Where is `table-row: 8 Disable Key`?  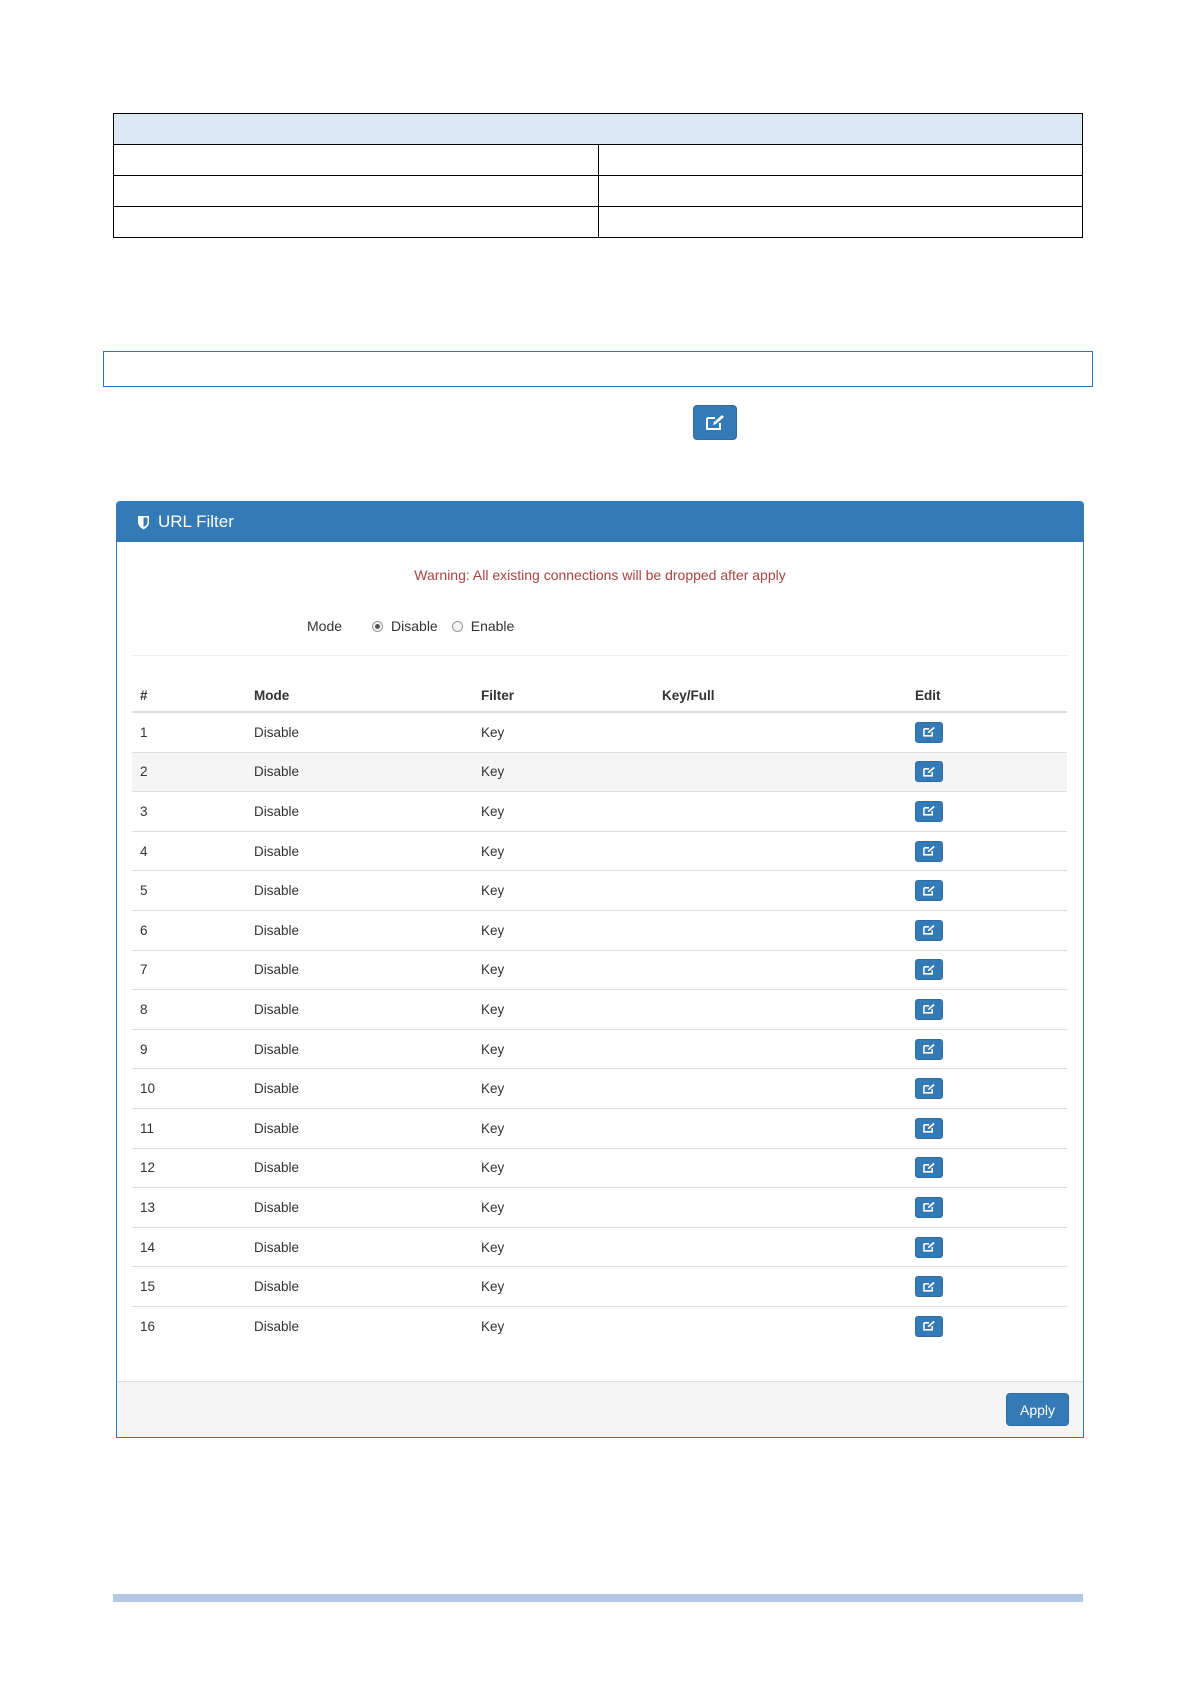 table-row: 8 Disable Key is located at coordinates (599, 1009).